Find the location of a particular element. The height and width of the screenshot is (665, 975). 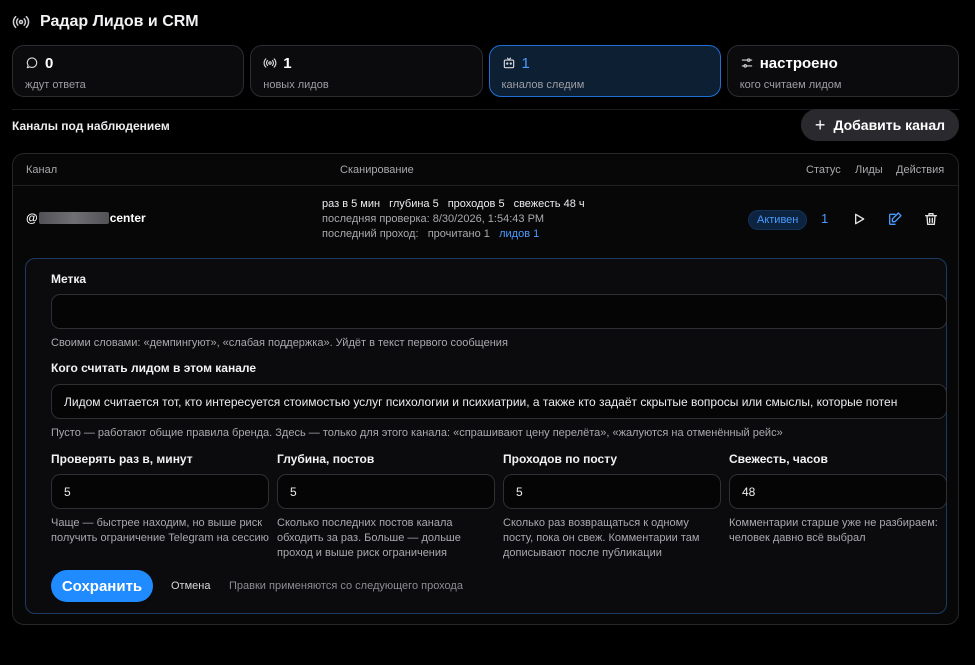

last-pass-label: последний проход: is located at coordinates (370, 234).